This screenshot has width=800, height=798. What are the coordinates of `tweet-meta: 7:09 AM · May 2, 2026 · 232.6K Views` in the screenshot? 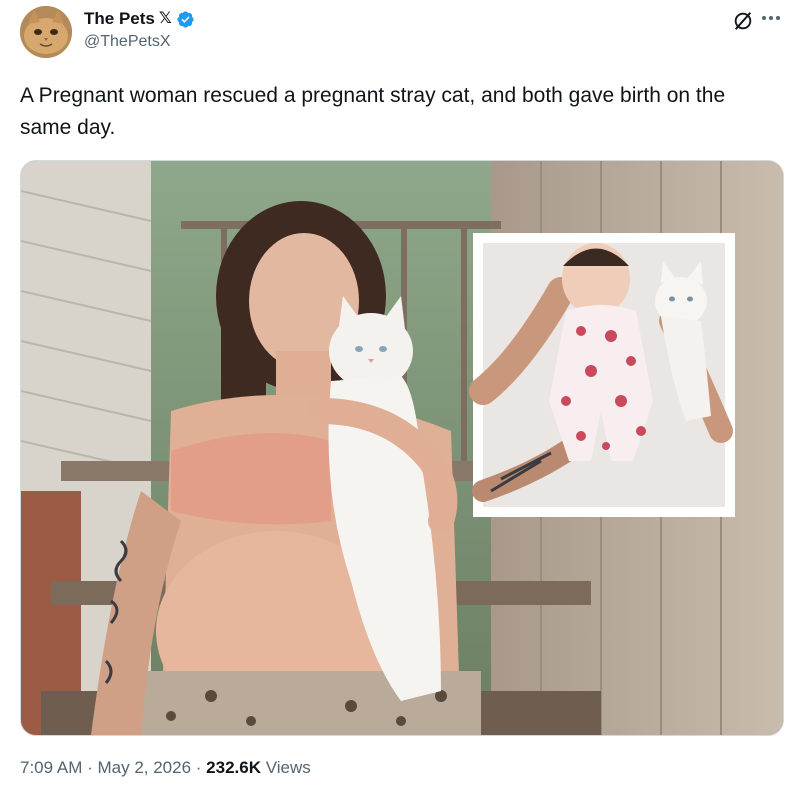 It's located at (165, 768).